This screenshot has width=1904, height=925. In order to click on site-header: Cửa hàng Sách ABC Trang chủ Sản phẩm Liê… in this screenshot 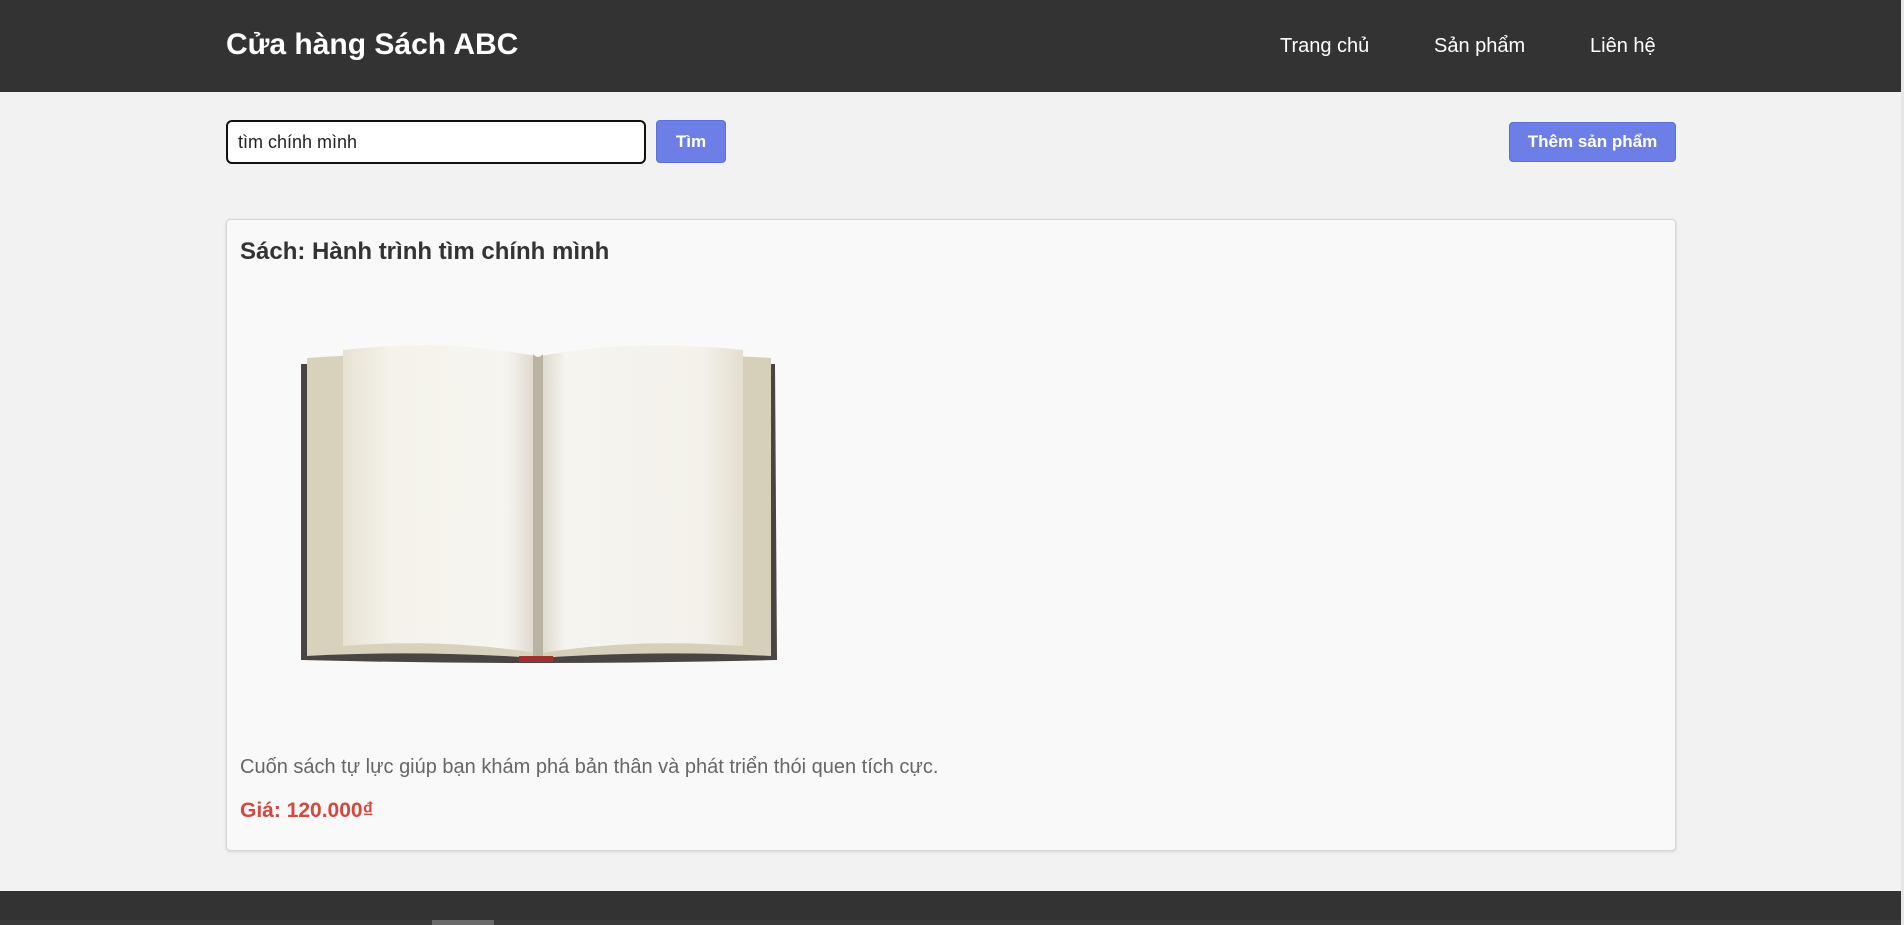, I will do `click(950, 46)`.